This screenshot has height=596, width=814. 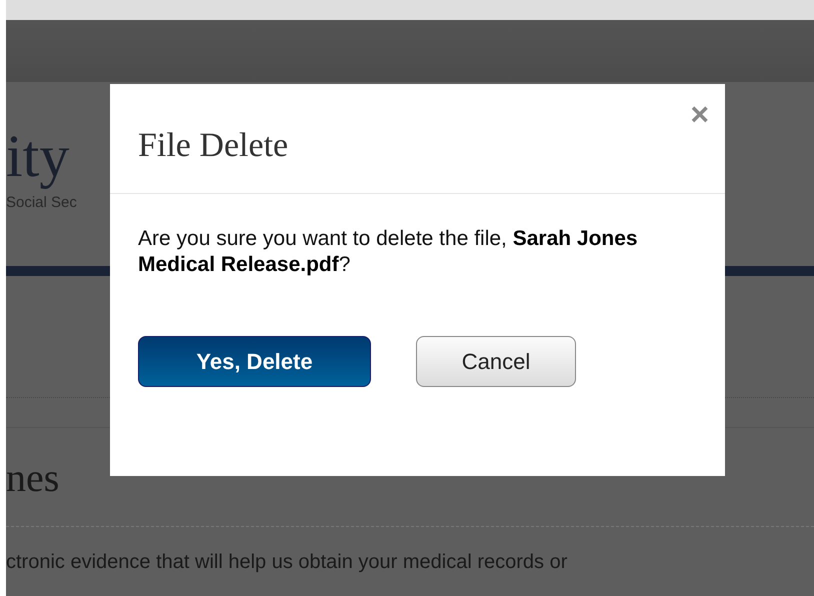 What do you see at coordinates (38, 156) in the screenshot?
I see `site-logo: ity` at bounding box center [38, 156].